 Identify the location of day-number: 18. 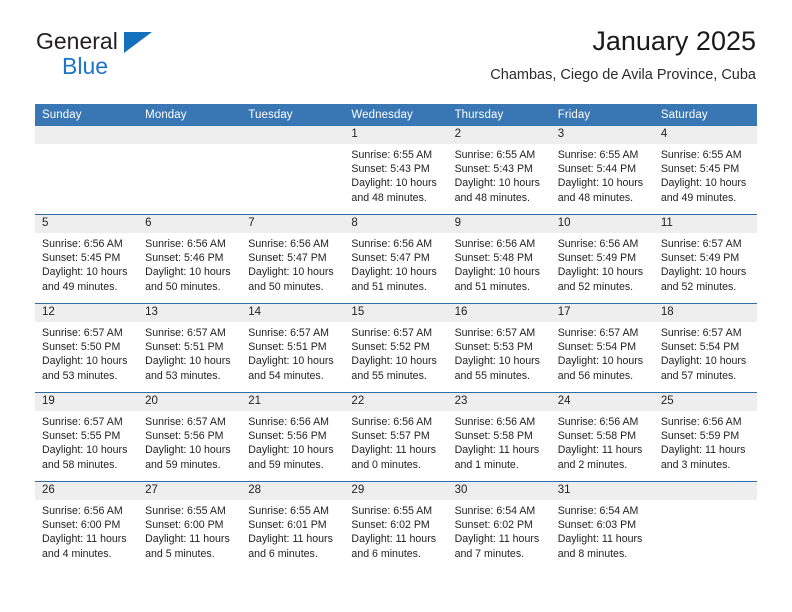
(705, 313).